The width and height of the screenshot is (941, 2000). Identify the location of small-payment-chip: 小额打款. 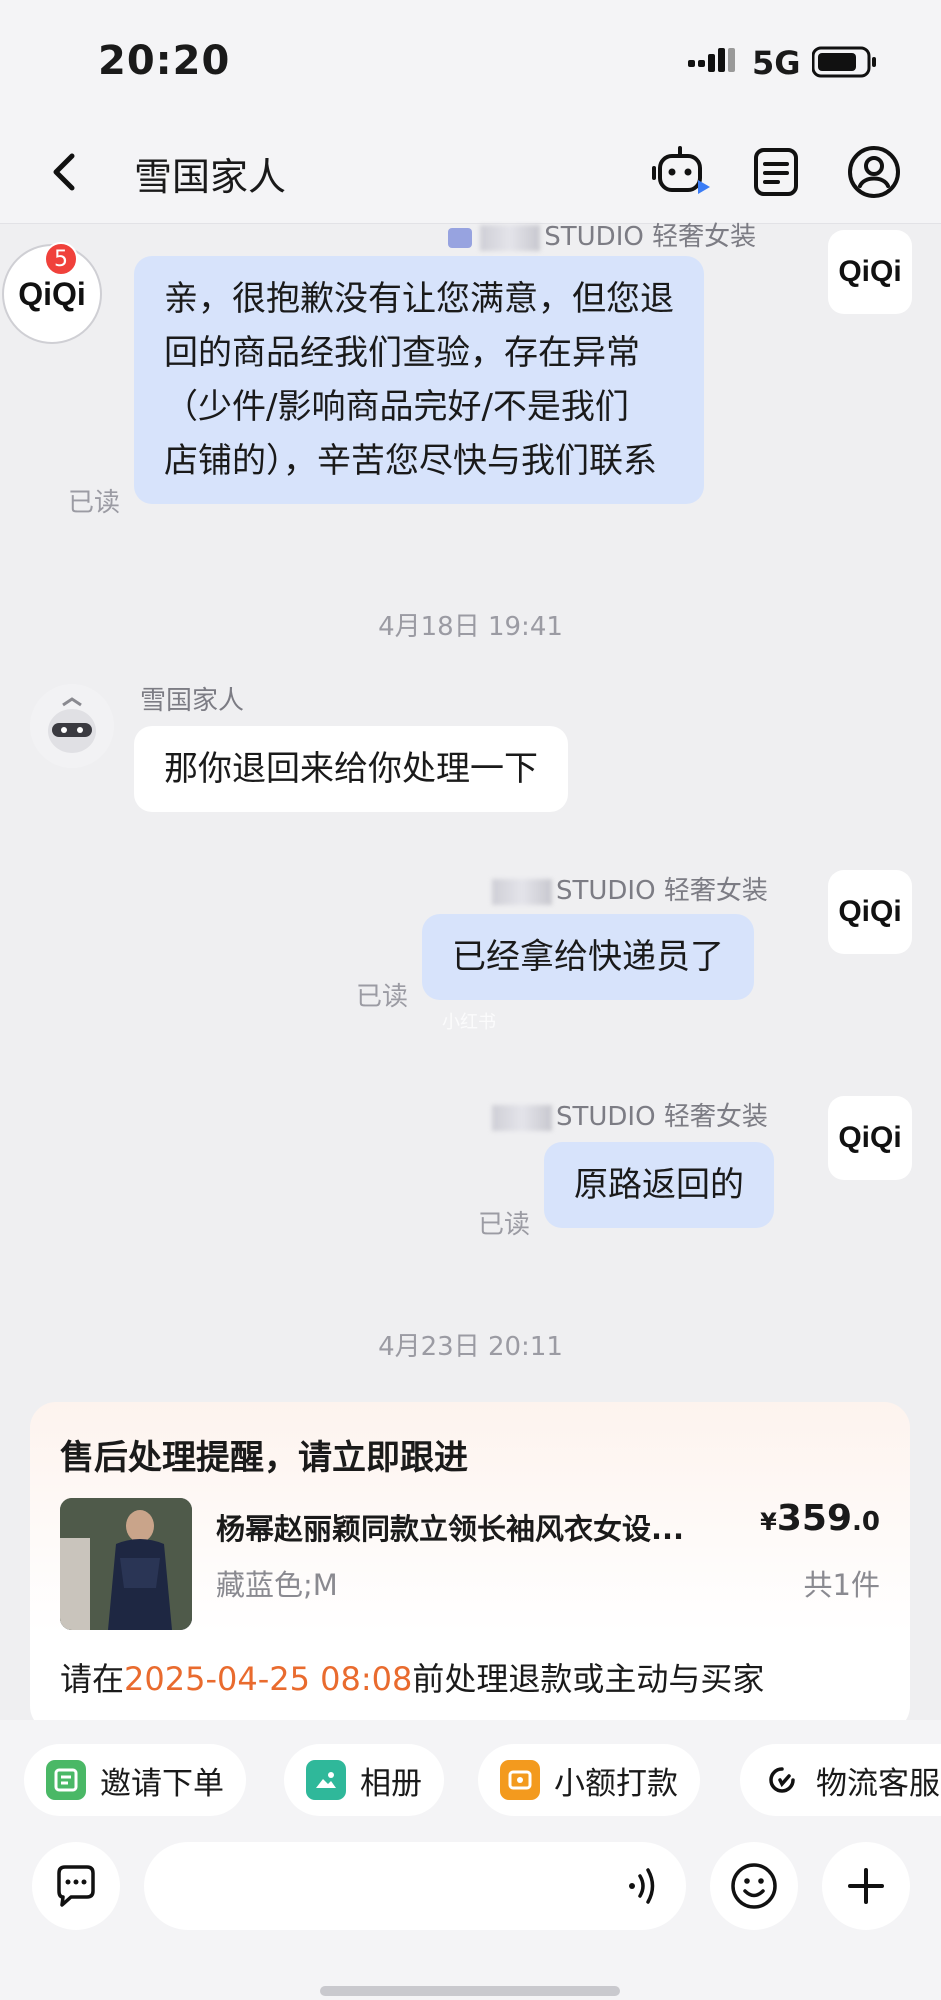
(589, 1780).